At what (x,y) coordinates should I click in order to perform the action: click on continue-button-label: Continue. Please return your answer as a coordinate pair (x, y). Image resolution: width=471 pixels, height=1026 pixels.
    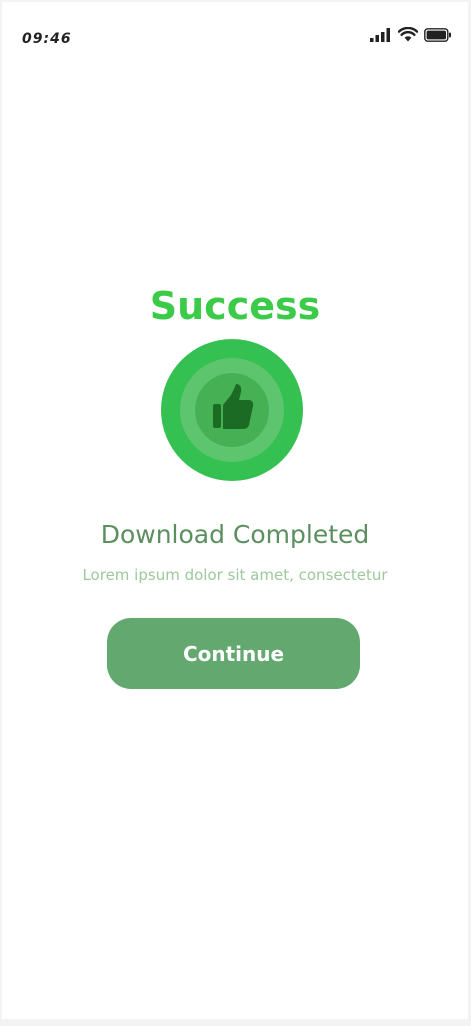
    Looking at the image, I should click on (233, 653).